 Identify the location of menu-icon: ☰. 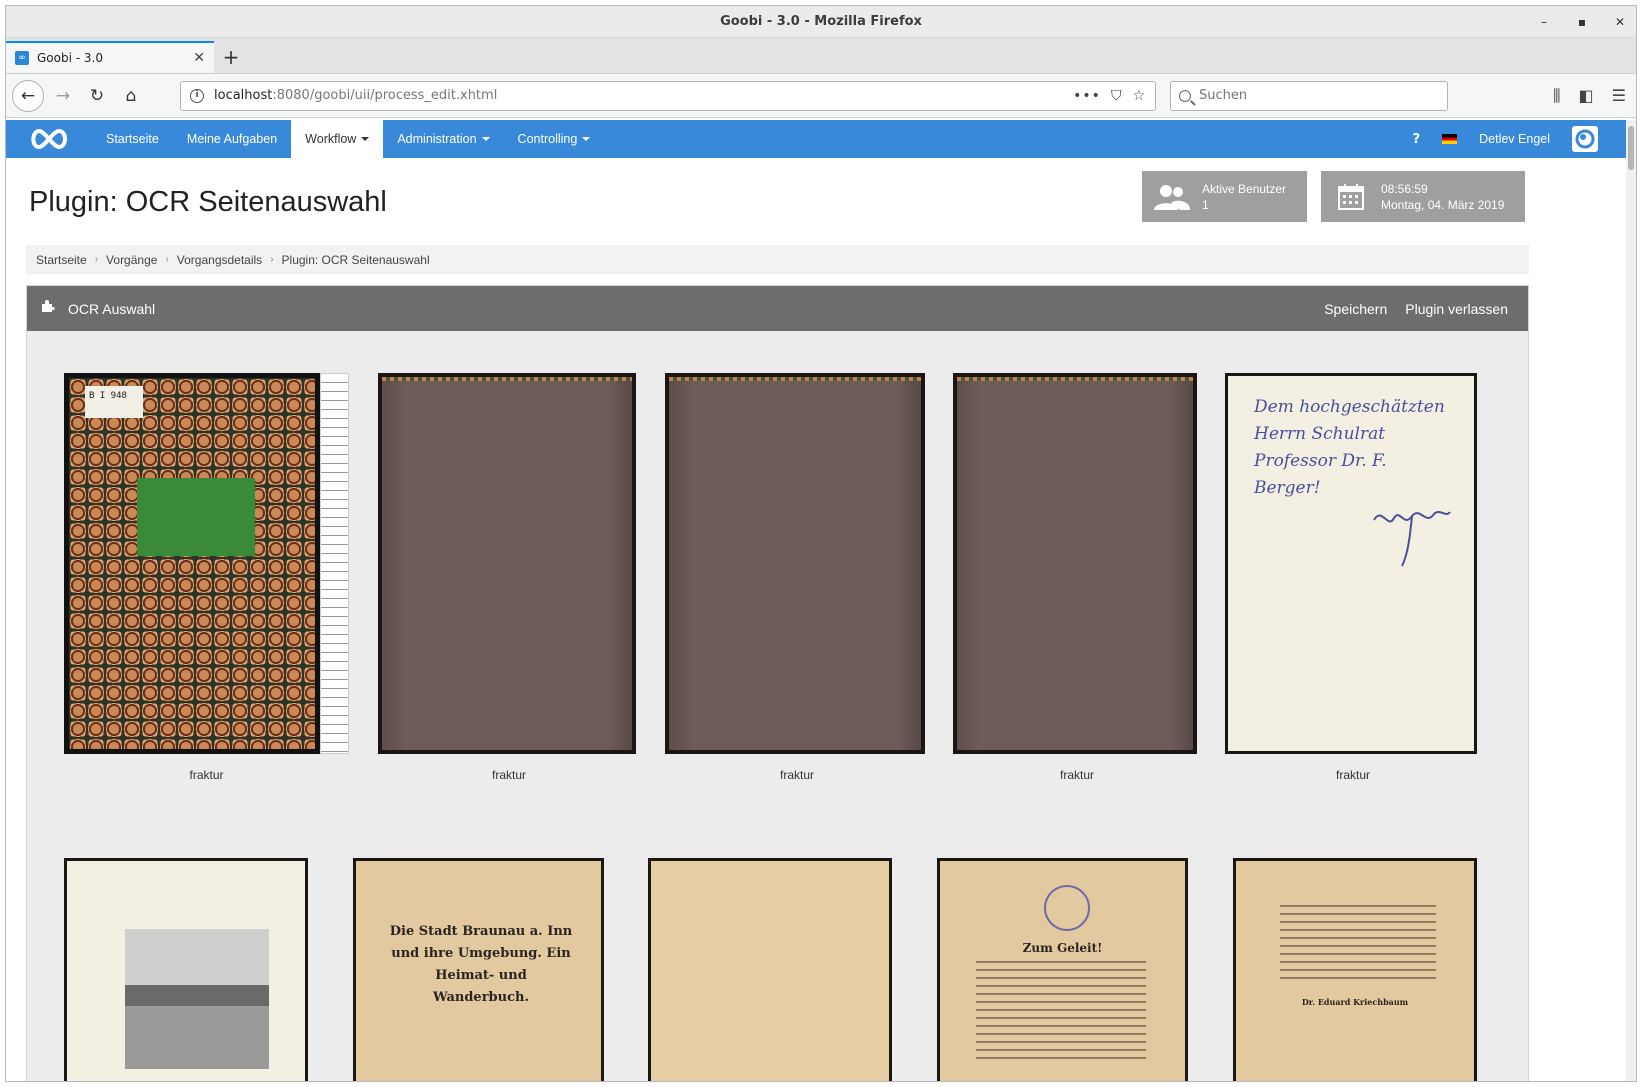
(1619, 96).